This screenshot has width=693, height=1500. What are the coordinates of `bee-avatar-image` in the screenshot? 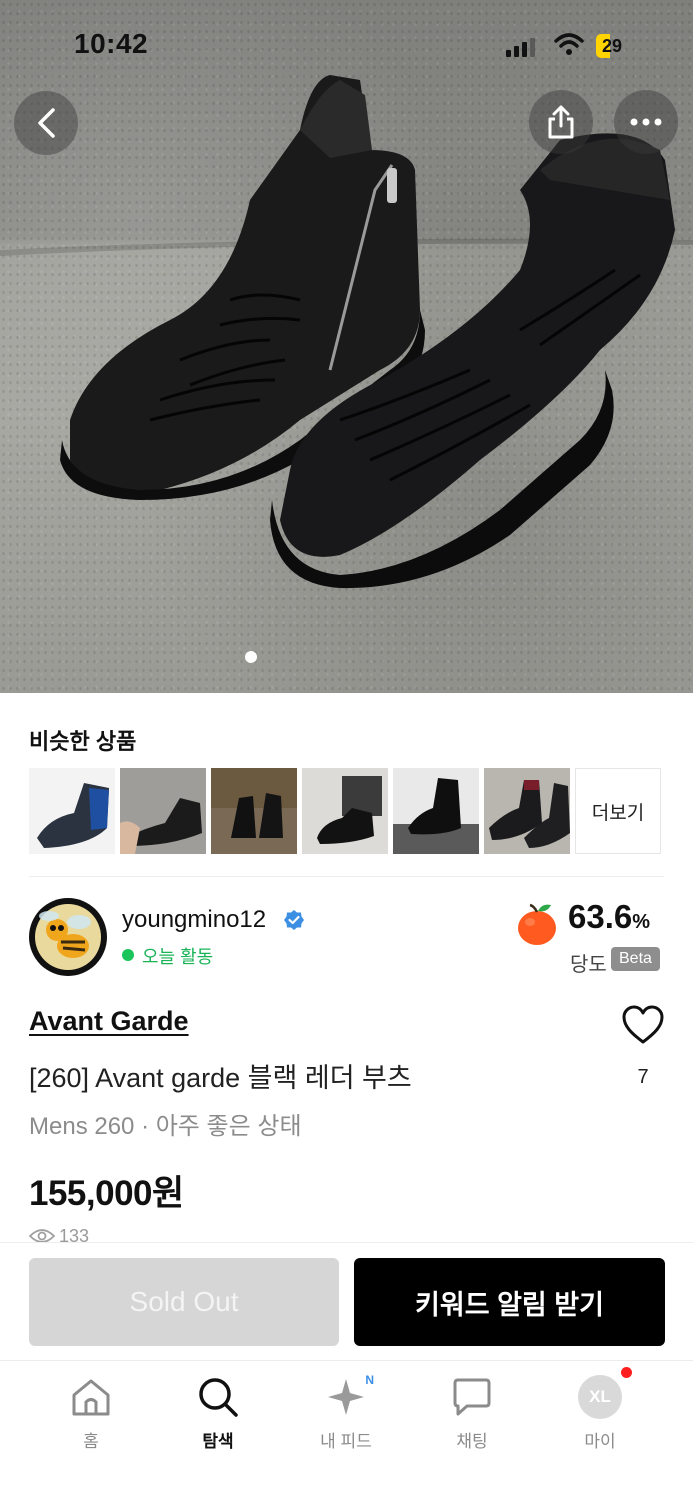 It's located at (68, 937).